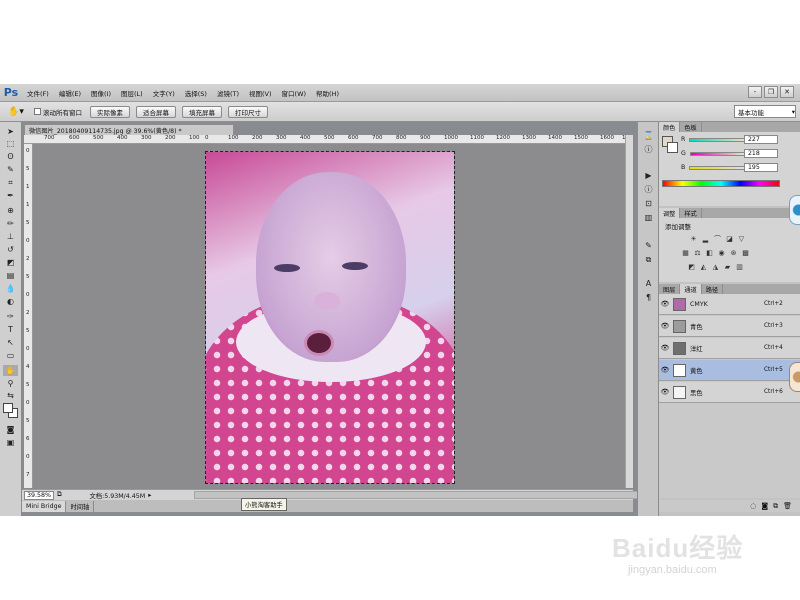 This screenshot has width=800, height=600. Describe the element at coordinates (248, 111) in the screenshot. I see `print-size-button: 打印尺寸` at that location.